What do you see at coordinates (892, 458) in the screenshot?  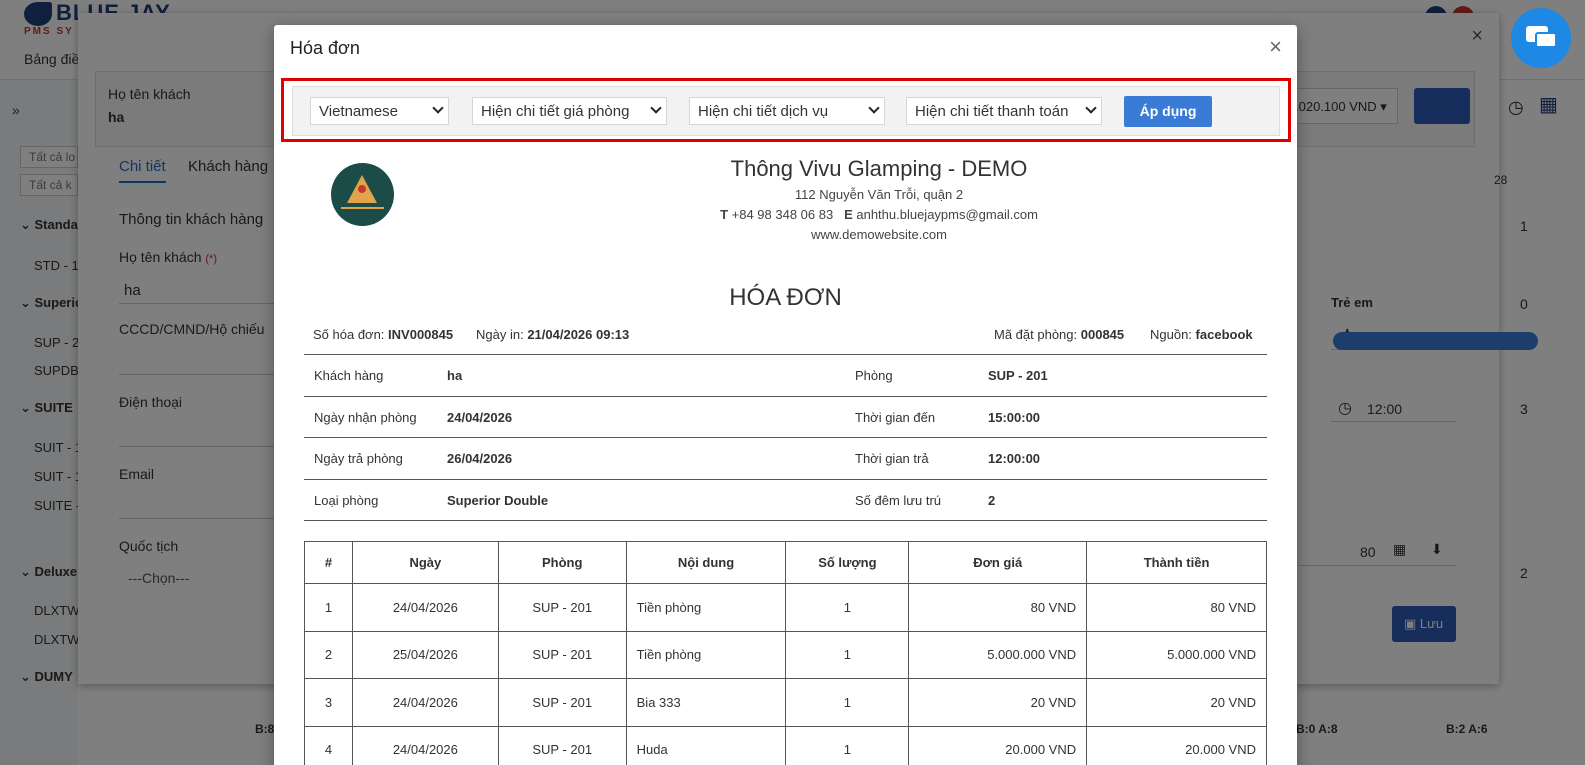 I see `info-label: Thời gian trả` at bounding box center [892, 458].